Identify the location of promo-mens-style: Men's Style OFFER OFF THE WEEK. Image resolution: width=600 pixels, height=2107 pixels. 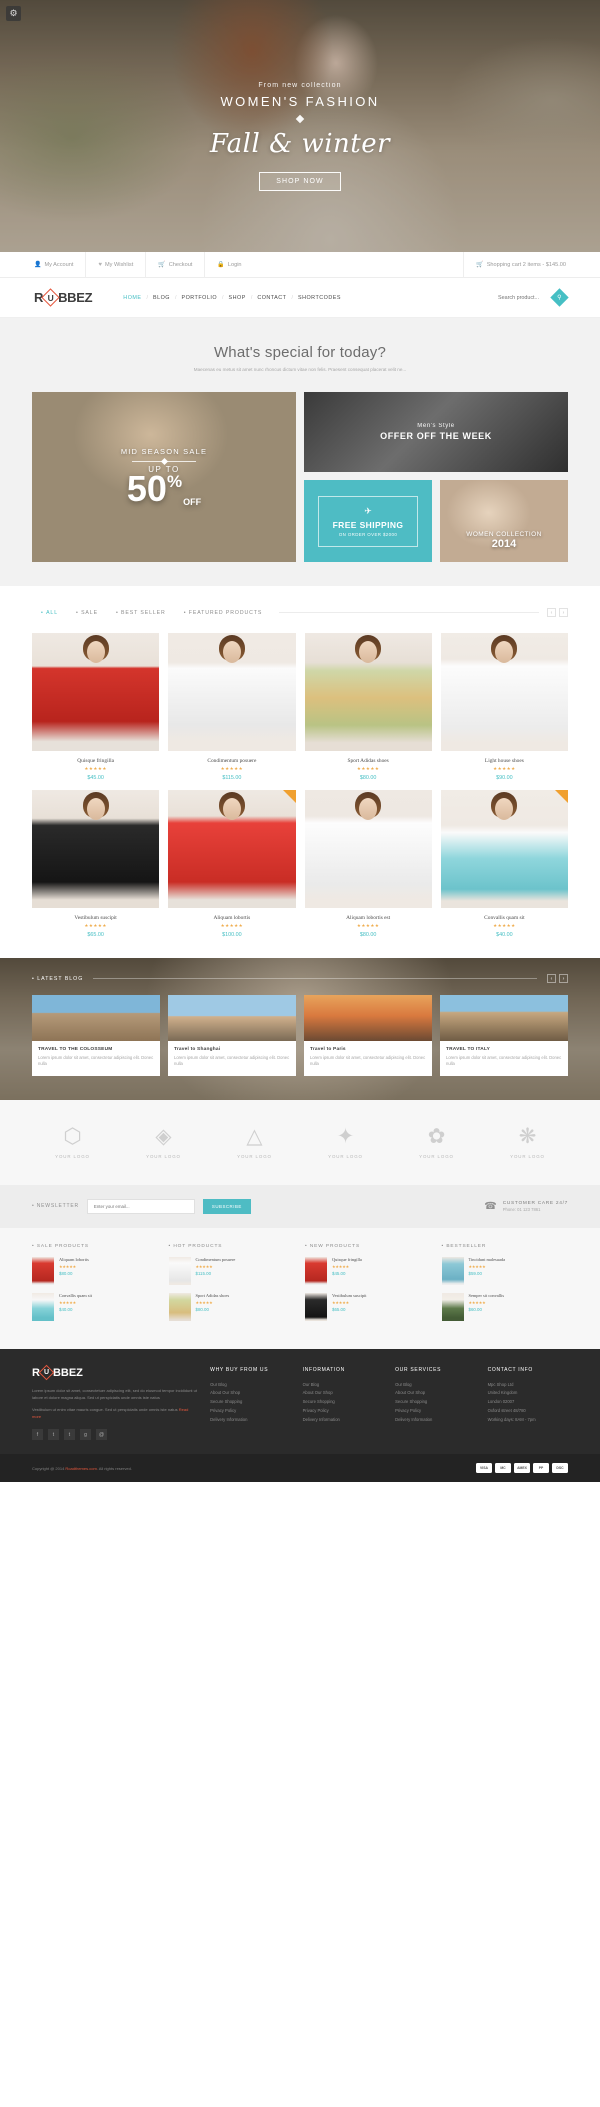
(436, 432).